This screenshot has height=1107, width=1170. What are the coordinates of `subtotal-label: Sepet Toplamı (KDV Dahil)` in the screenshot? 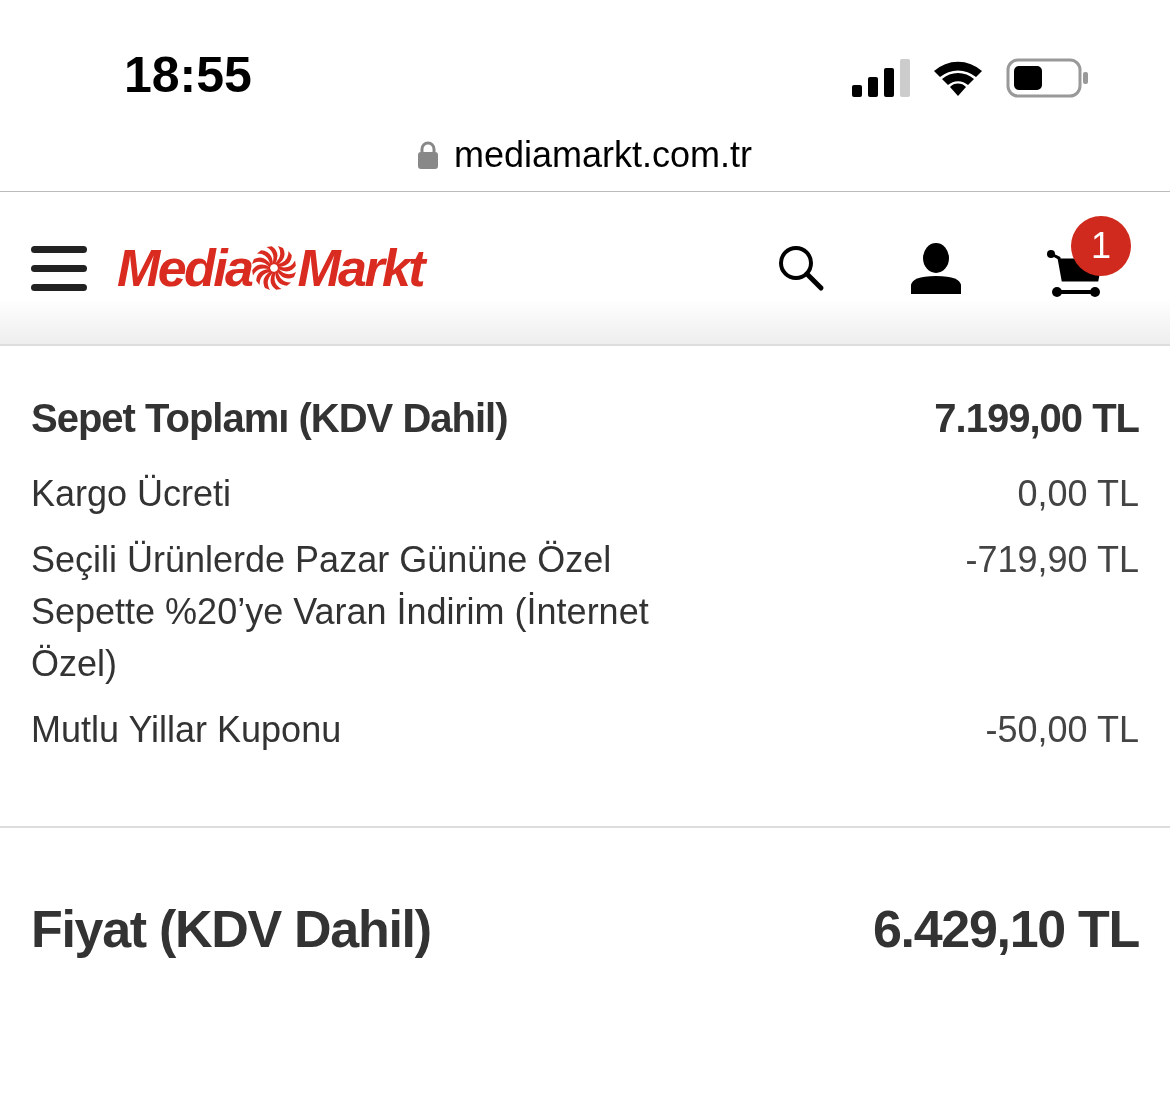 It's located at (269, 418).